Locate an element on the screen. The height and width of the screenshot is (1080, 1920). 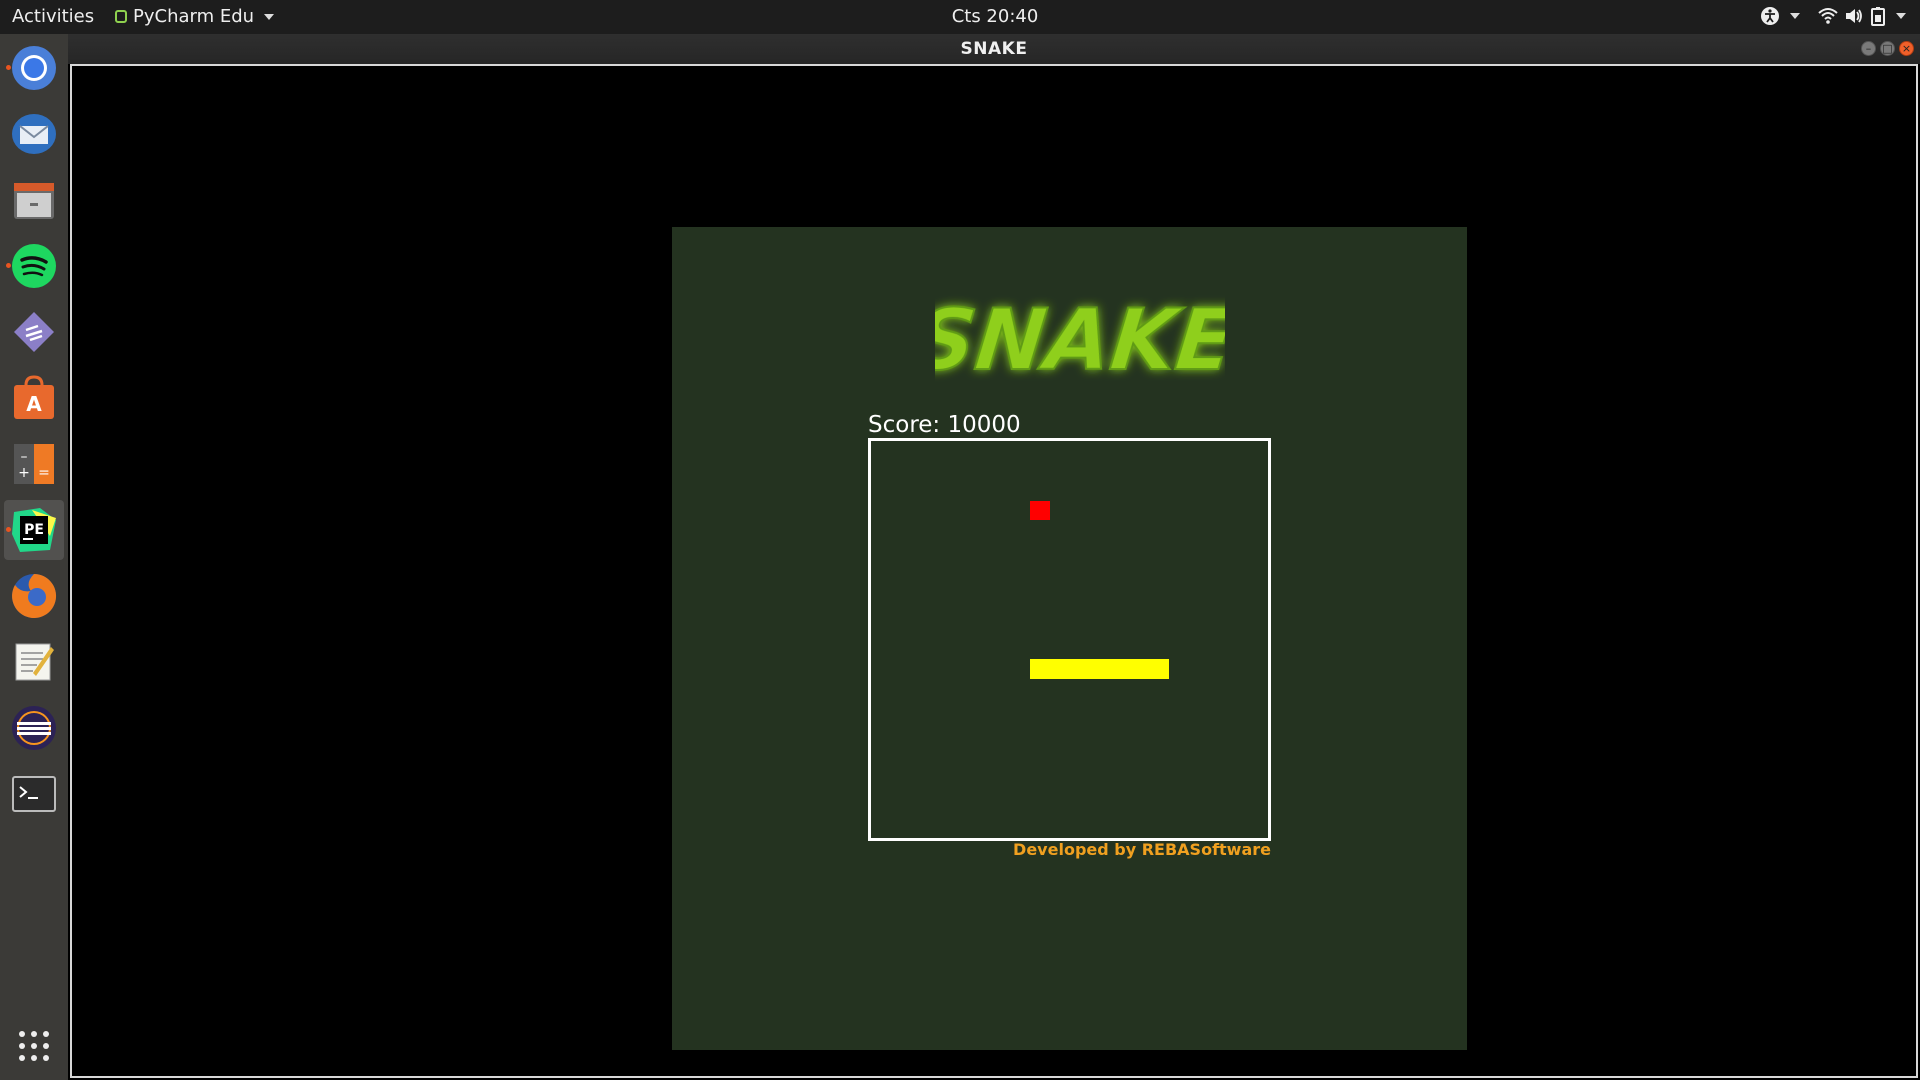
window-title: SNAKE is located at coordinates (994, 49).